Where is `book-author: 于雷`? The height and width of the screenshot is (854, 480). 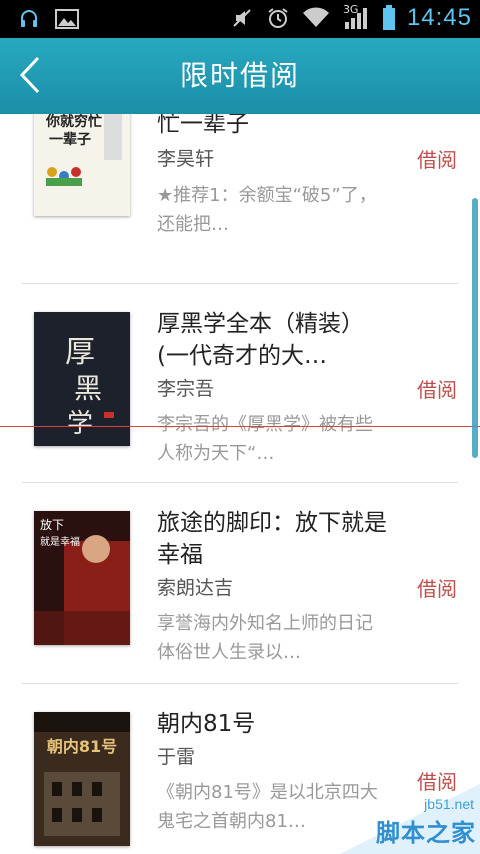 book-author: 于雷 is located at coordinates (176, 757).